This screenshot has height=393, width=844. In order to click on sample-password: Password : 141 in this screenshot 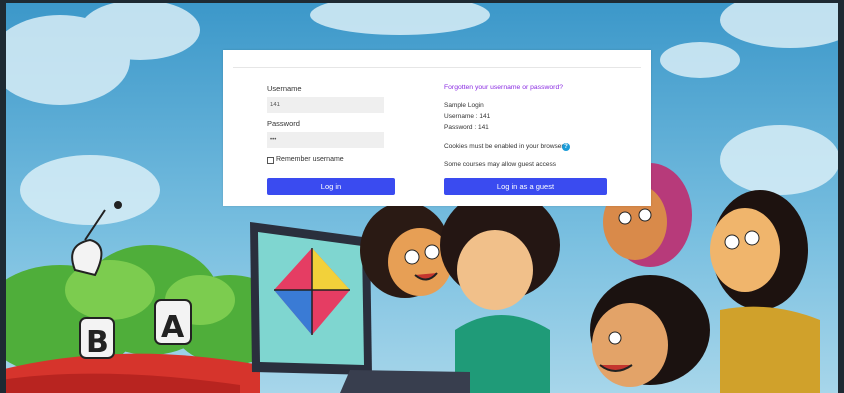, I will do `click(466, 127)`.